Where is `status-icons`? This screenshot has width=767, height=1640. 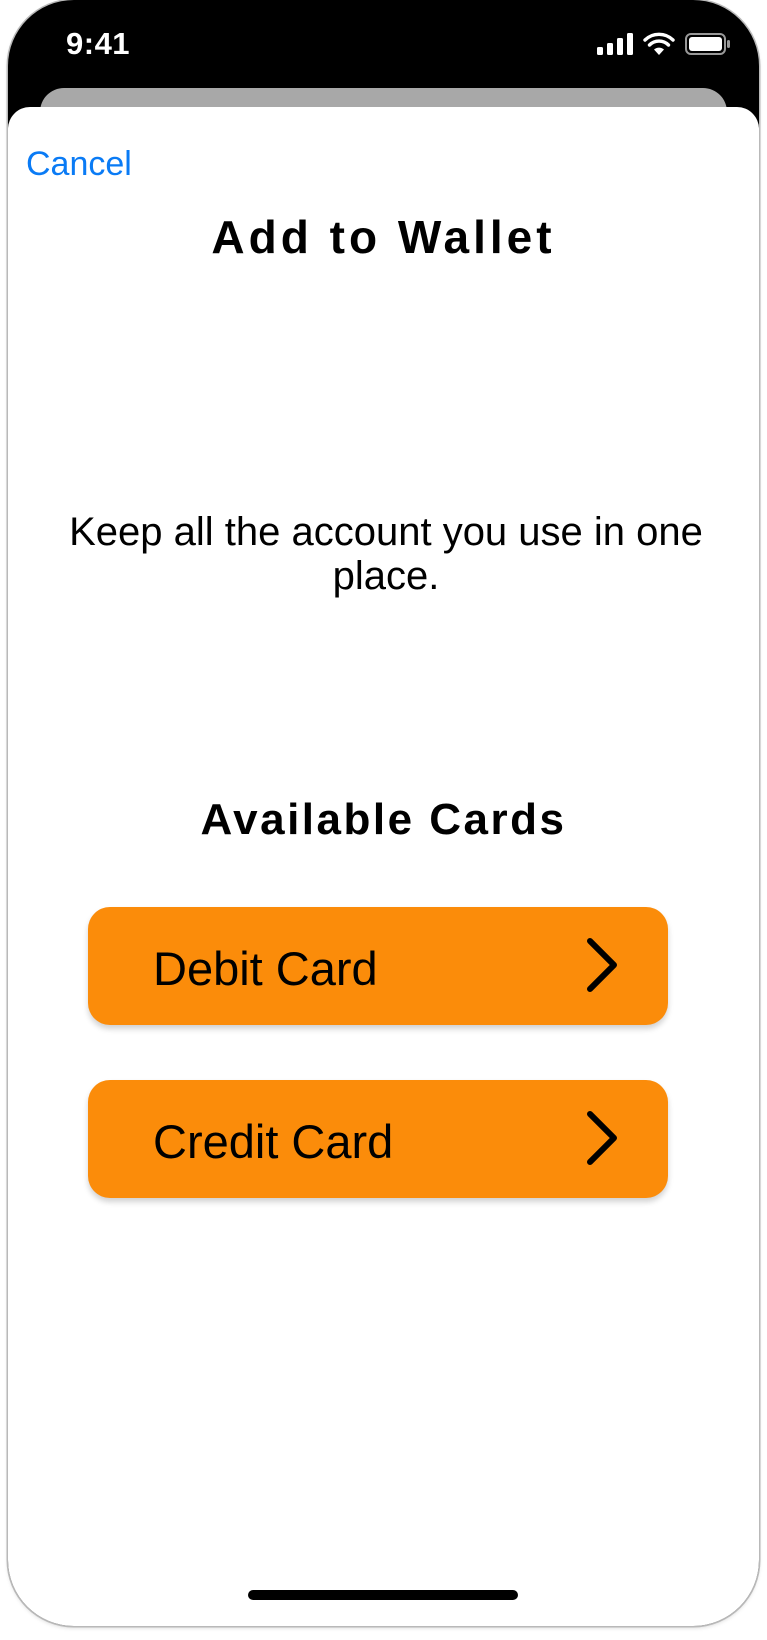 status-icons is located at coordinates (664, 44).